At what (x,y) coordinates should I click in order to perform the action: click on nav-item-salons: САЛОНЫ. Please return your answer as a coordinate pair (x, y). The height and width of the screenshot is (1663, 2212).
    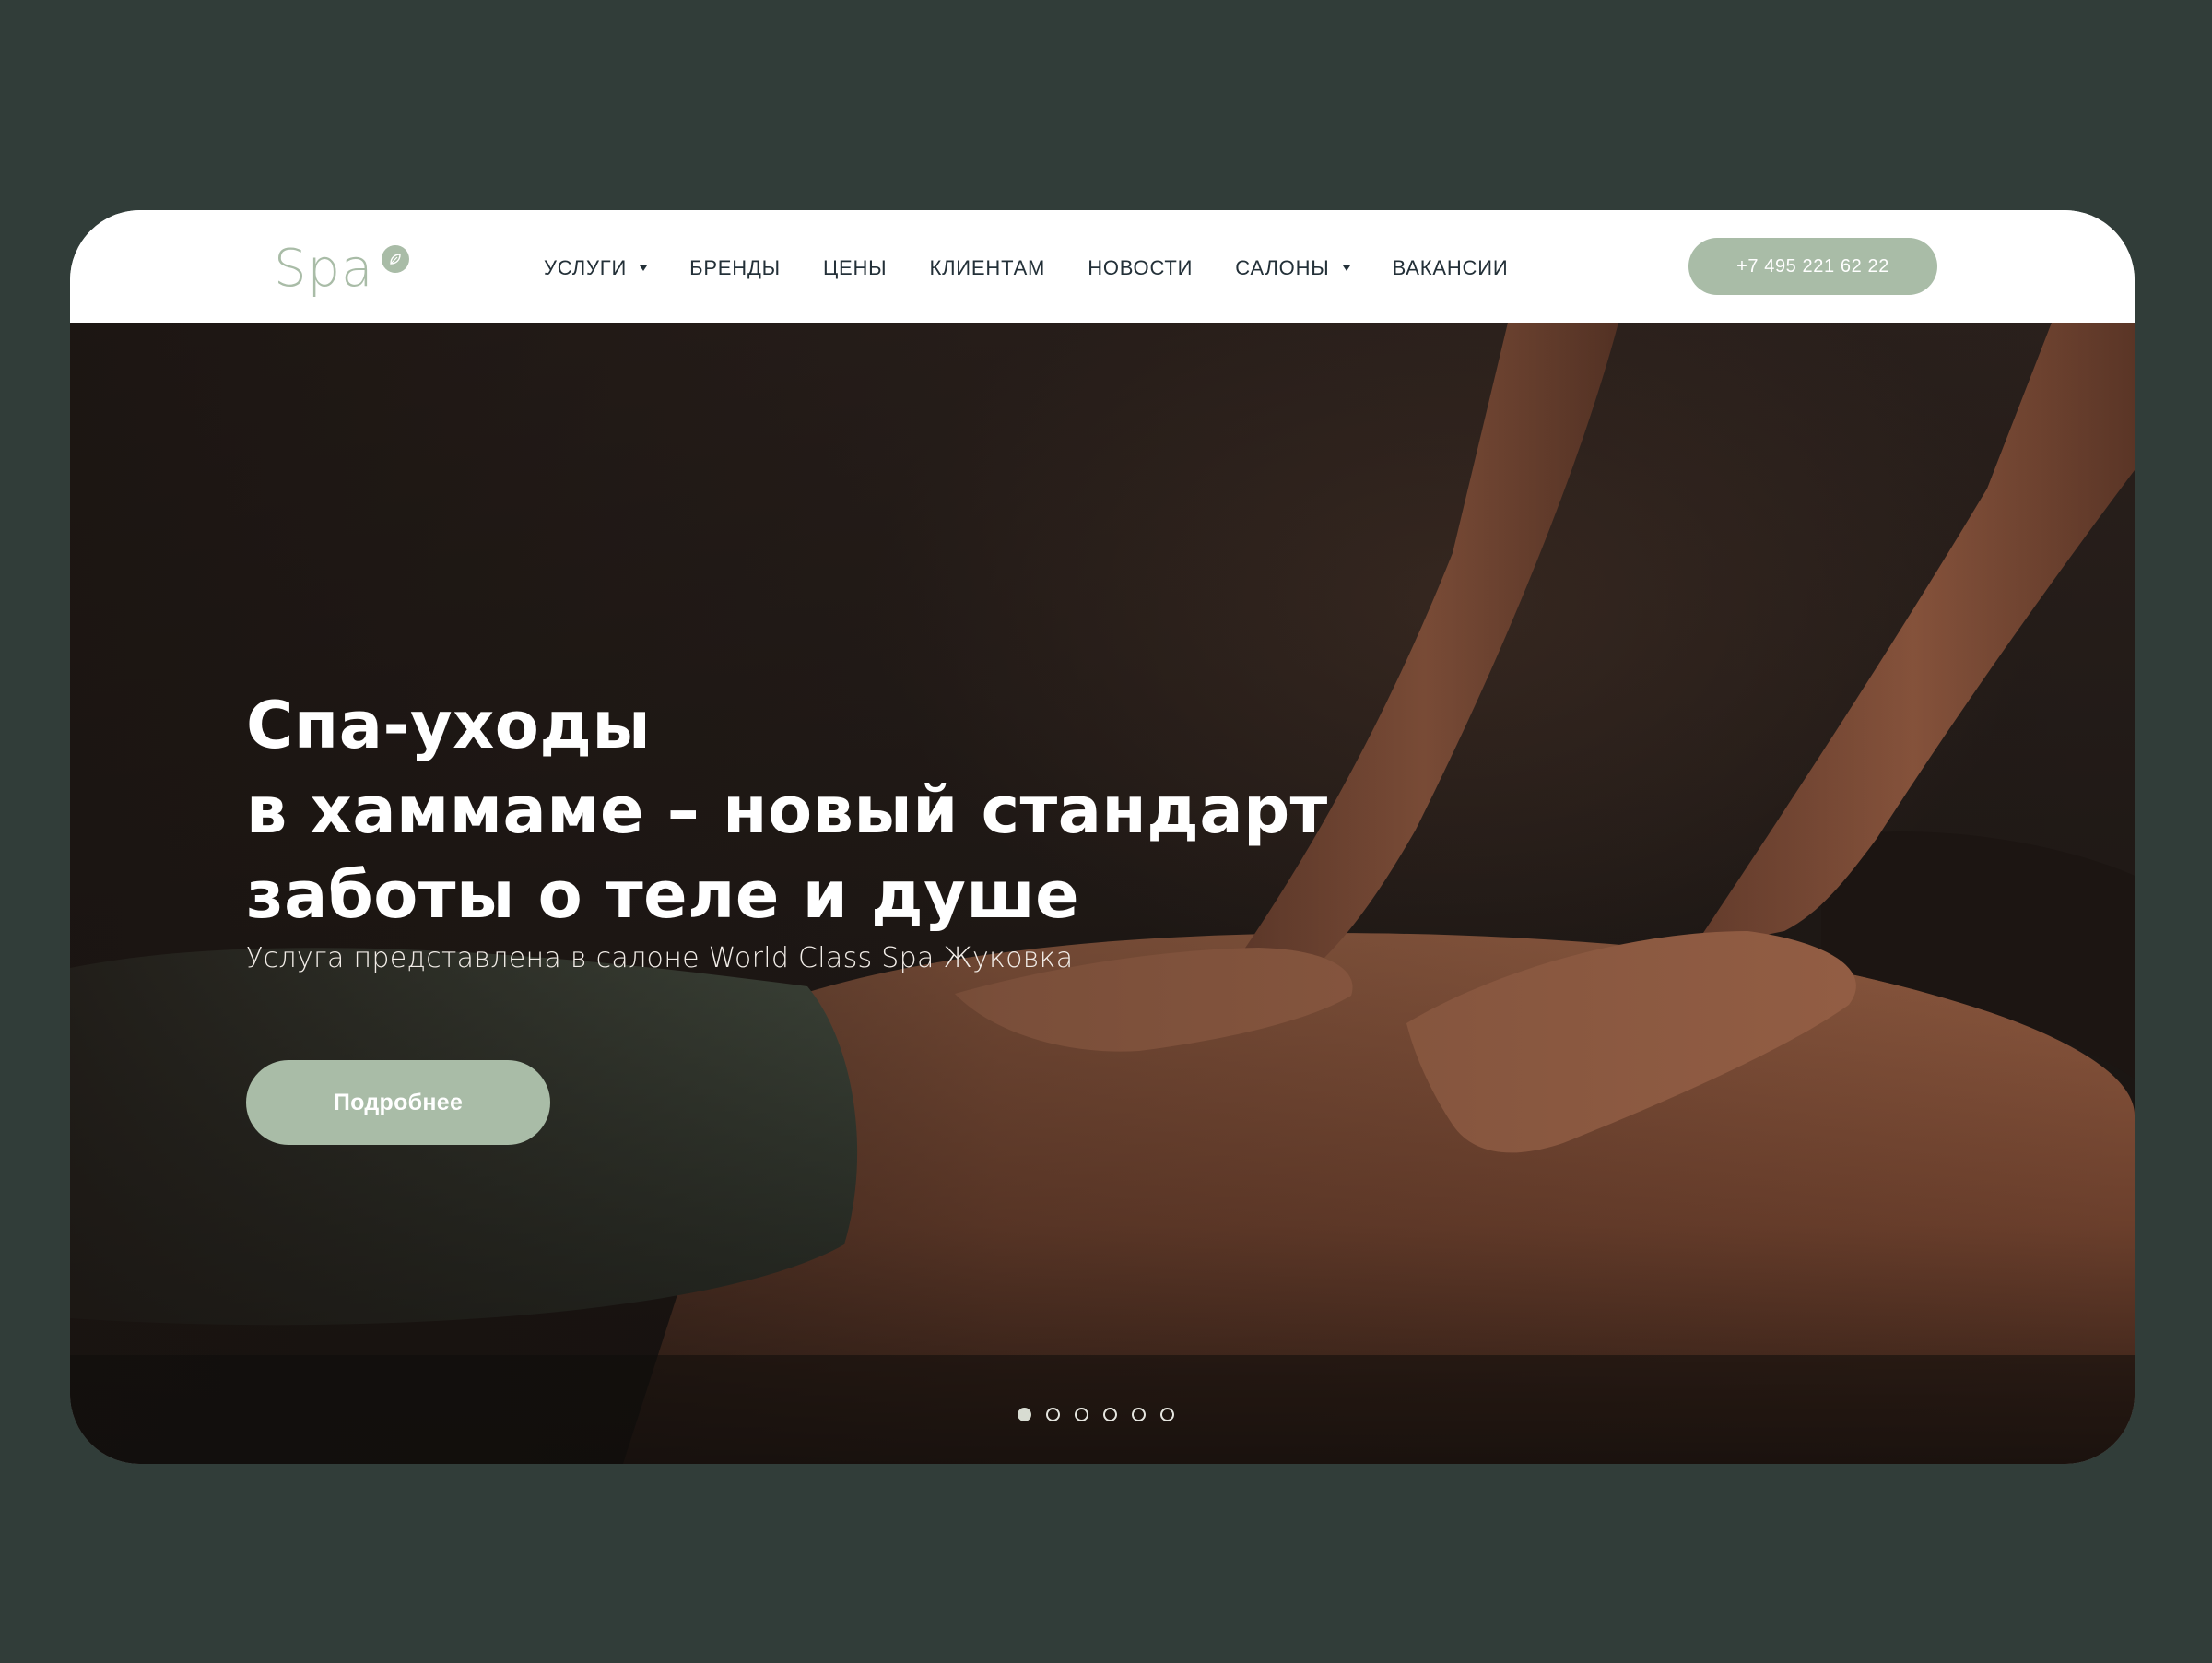
    Looking at the image, I should click on (1292, 268).